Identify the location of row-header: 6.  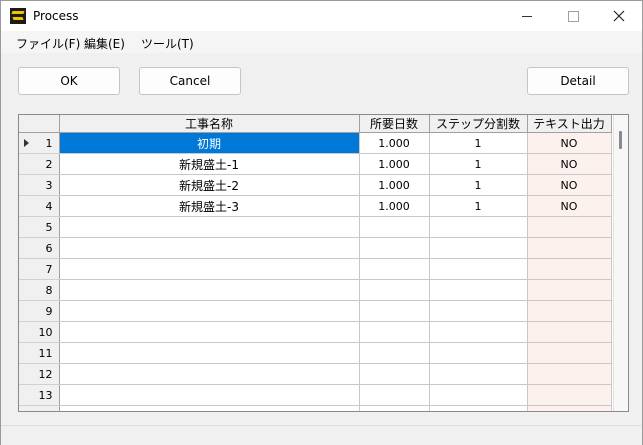
(39, 248).